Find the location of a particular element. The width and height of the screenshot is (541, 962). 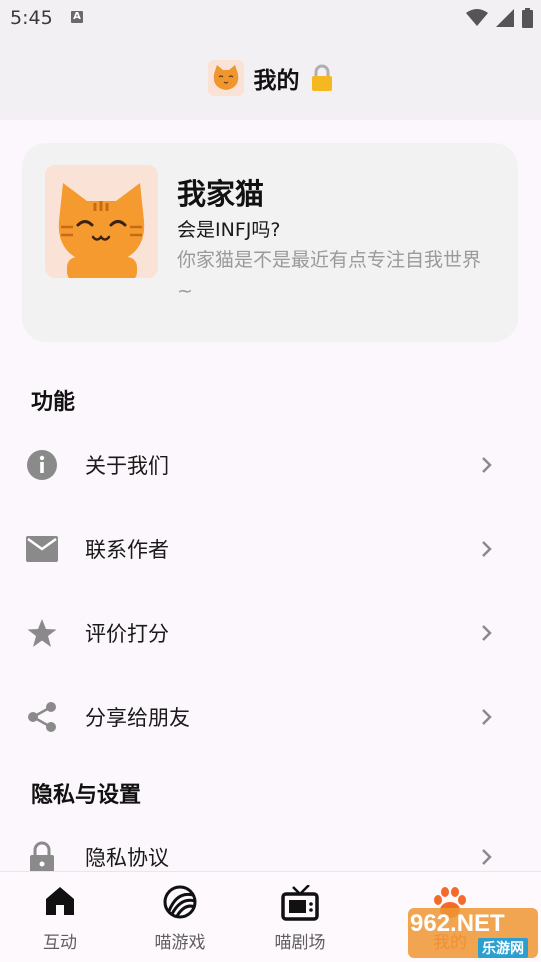

watermark-logo: 962.NET 乐游网 is located at coordinates (472, 933).